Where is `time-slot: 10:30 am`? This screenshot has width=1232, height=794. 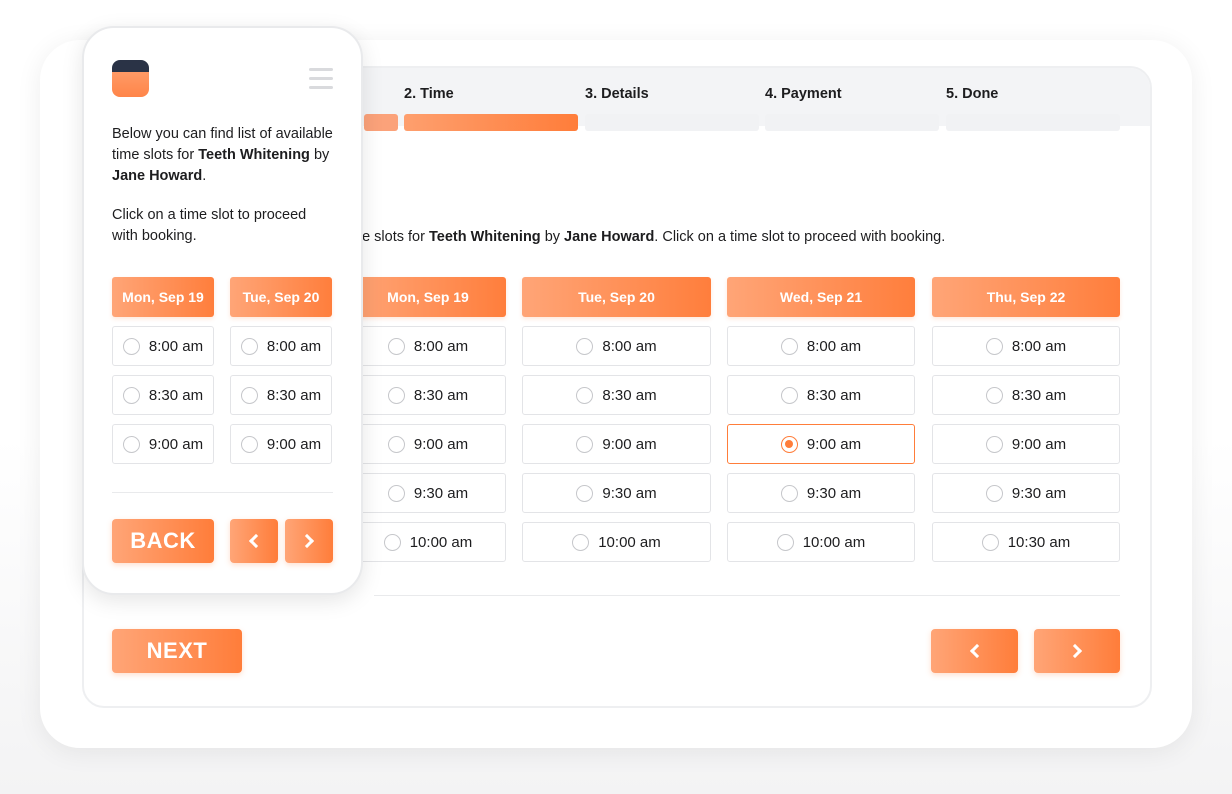 time-slot: 10:30 am is located at coordinates (1026, 542).